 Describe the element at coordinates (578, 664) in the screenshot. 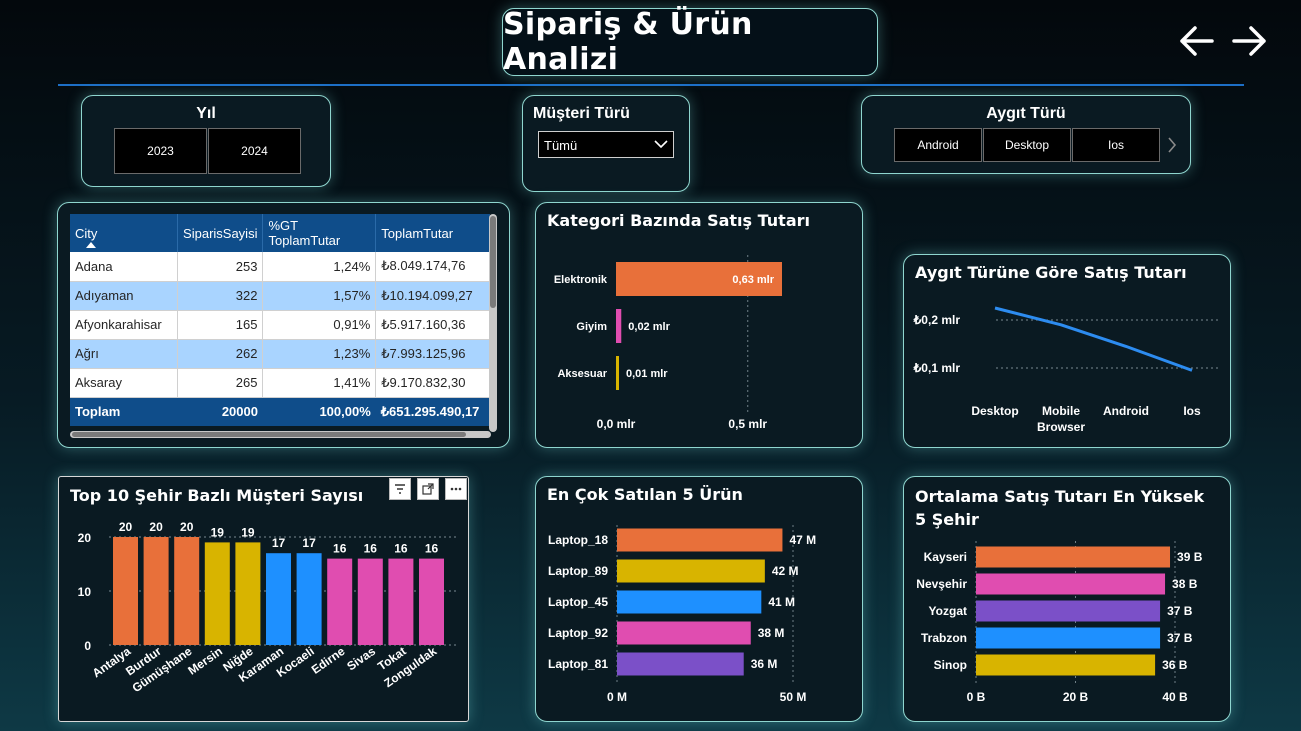

I see `category-label: Laptop_81` at that location.